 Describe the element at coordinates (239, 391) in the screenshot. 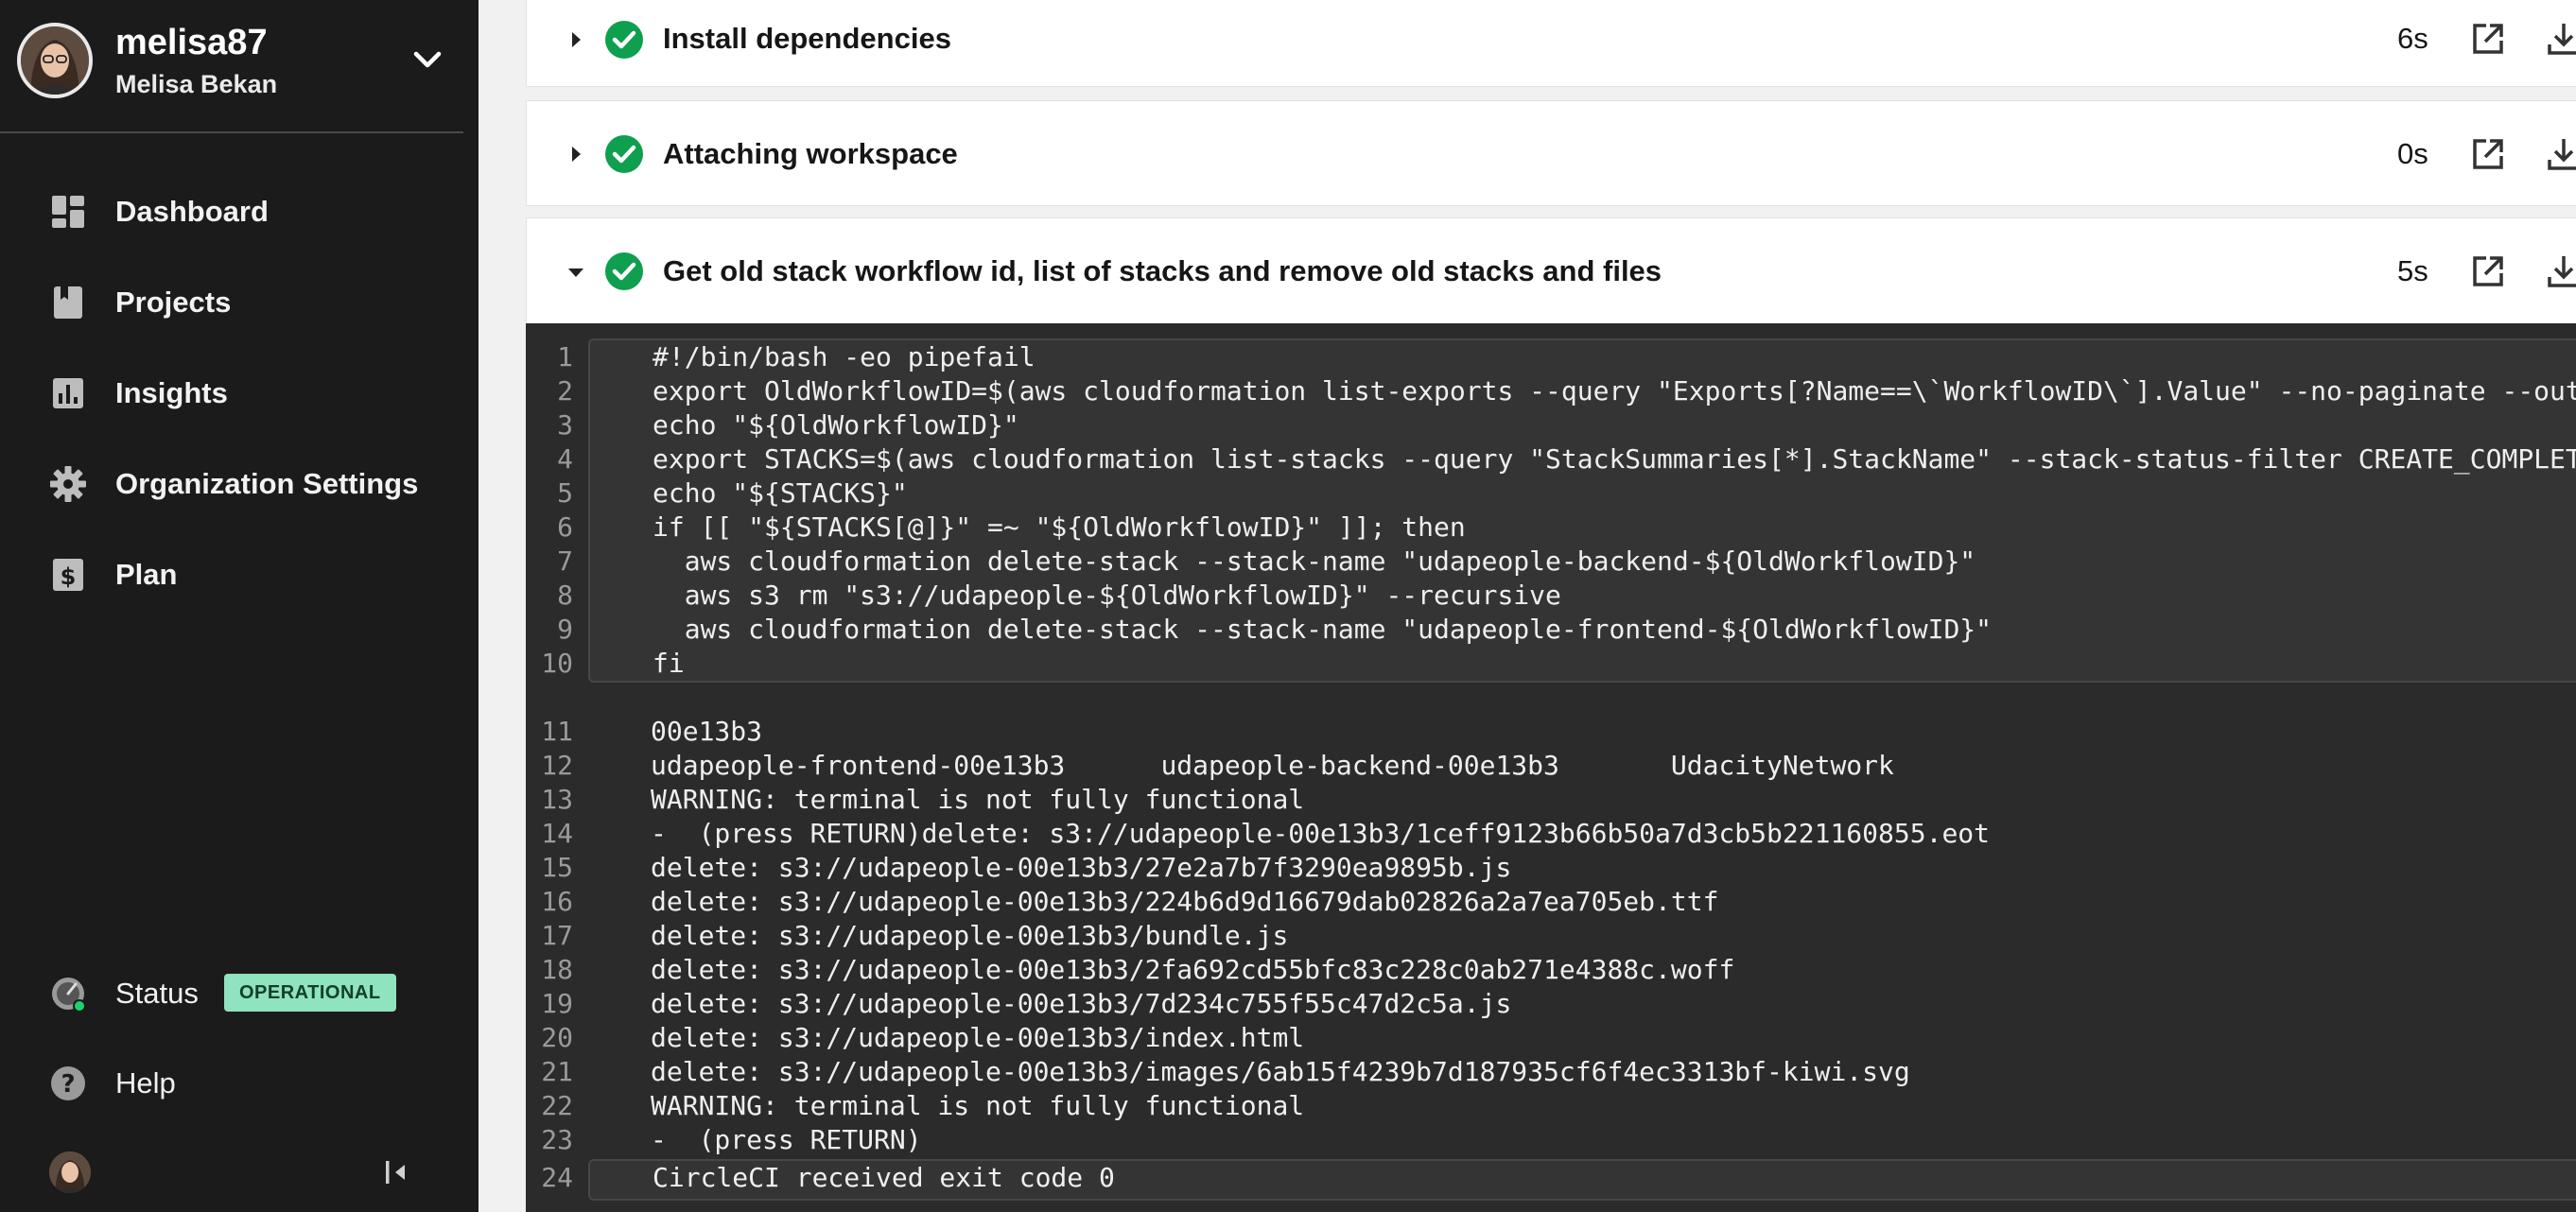

I see `sidebar-item-insights: Insights` at that location.